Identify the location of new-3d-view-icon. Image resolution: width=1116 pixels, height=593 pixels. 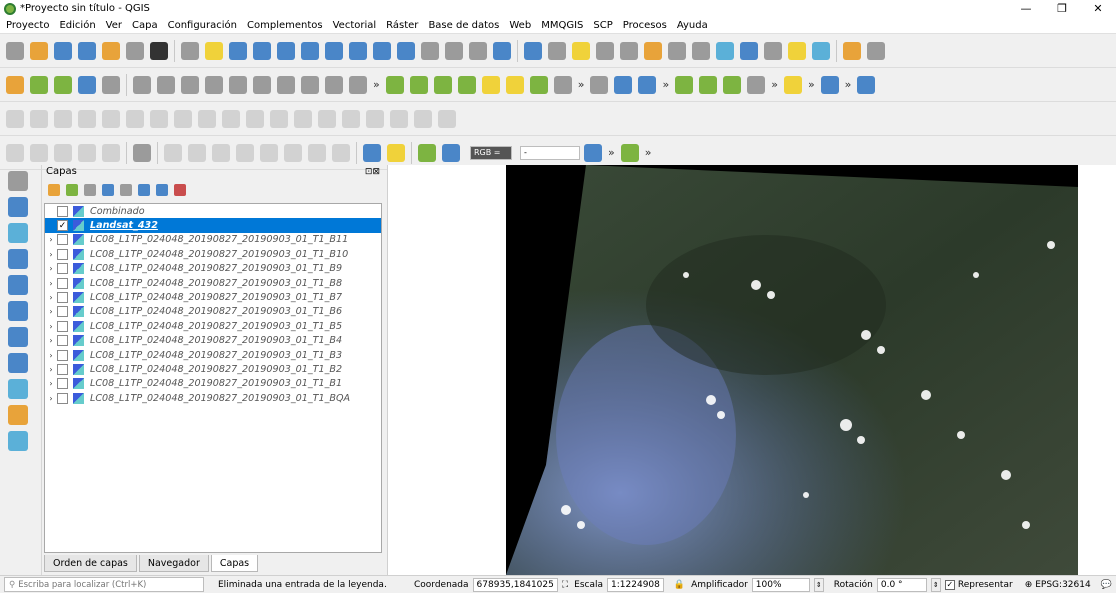
(454, 50).